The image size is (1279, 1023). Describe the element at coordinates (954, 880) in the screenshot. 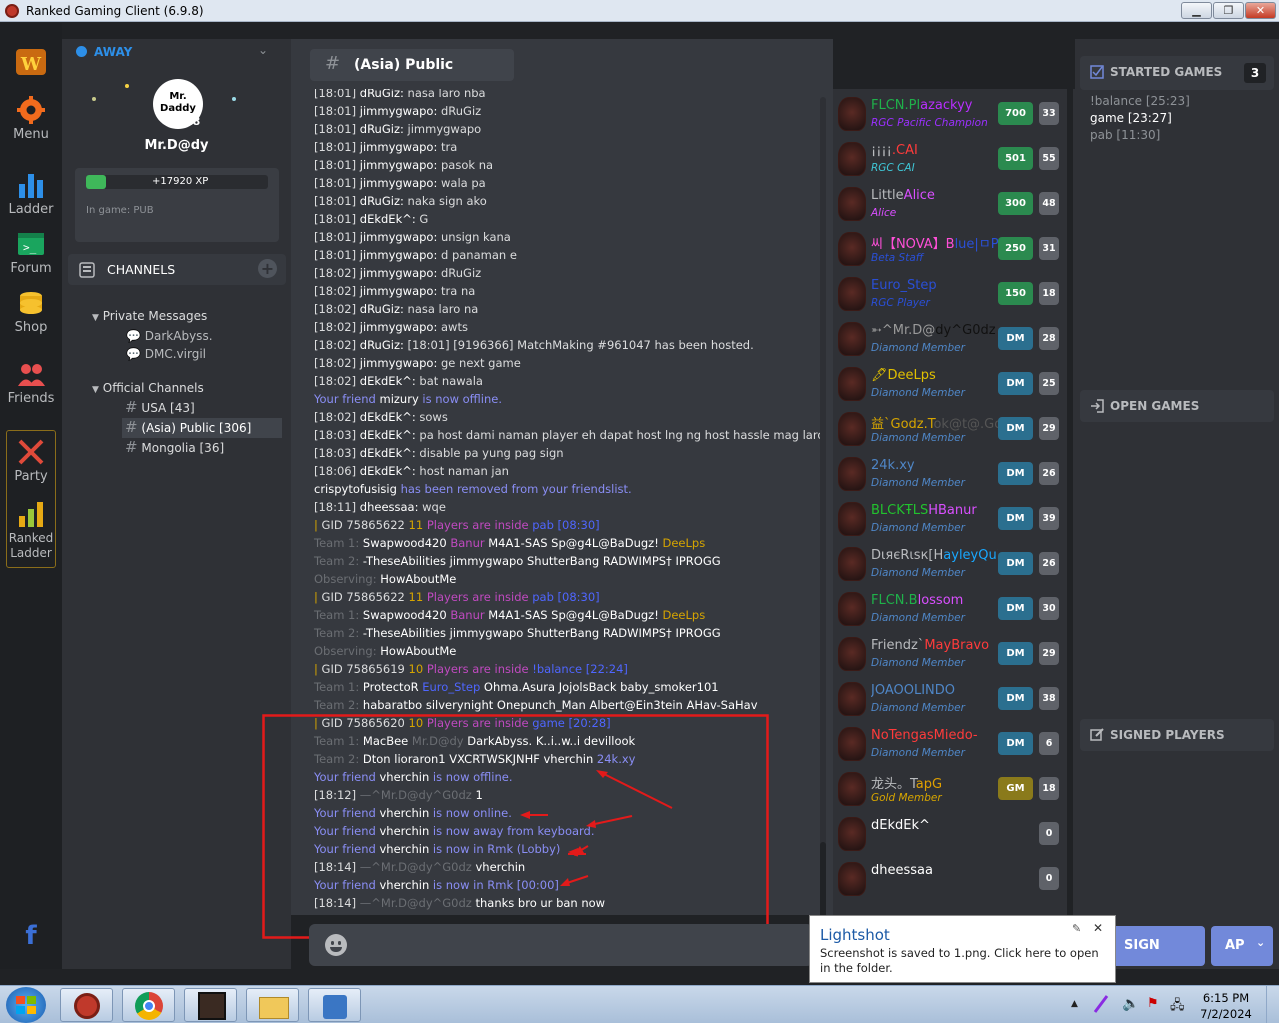

I see `player-row: dheessaa 0` at that location.